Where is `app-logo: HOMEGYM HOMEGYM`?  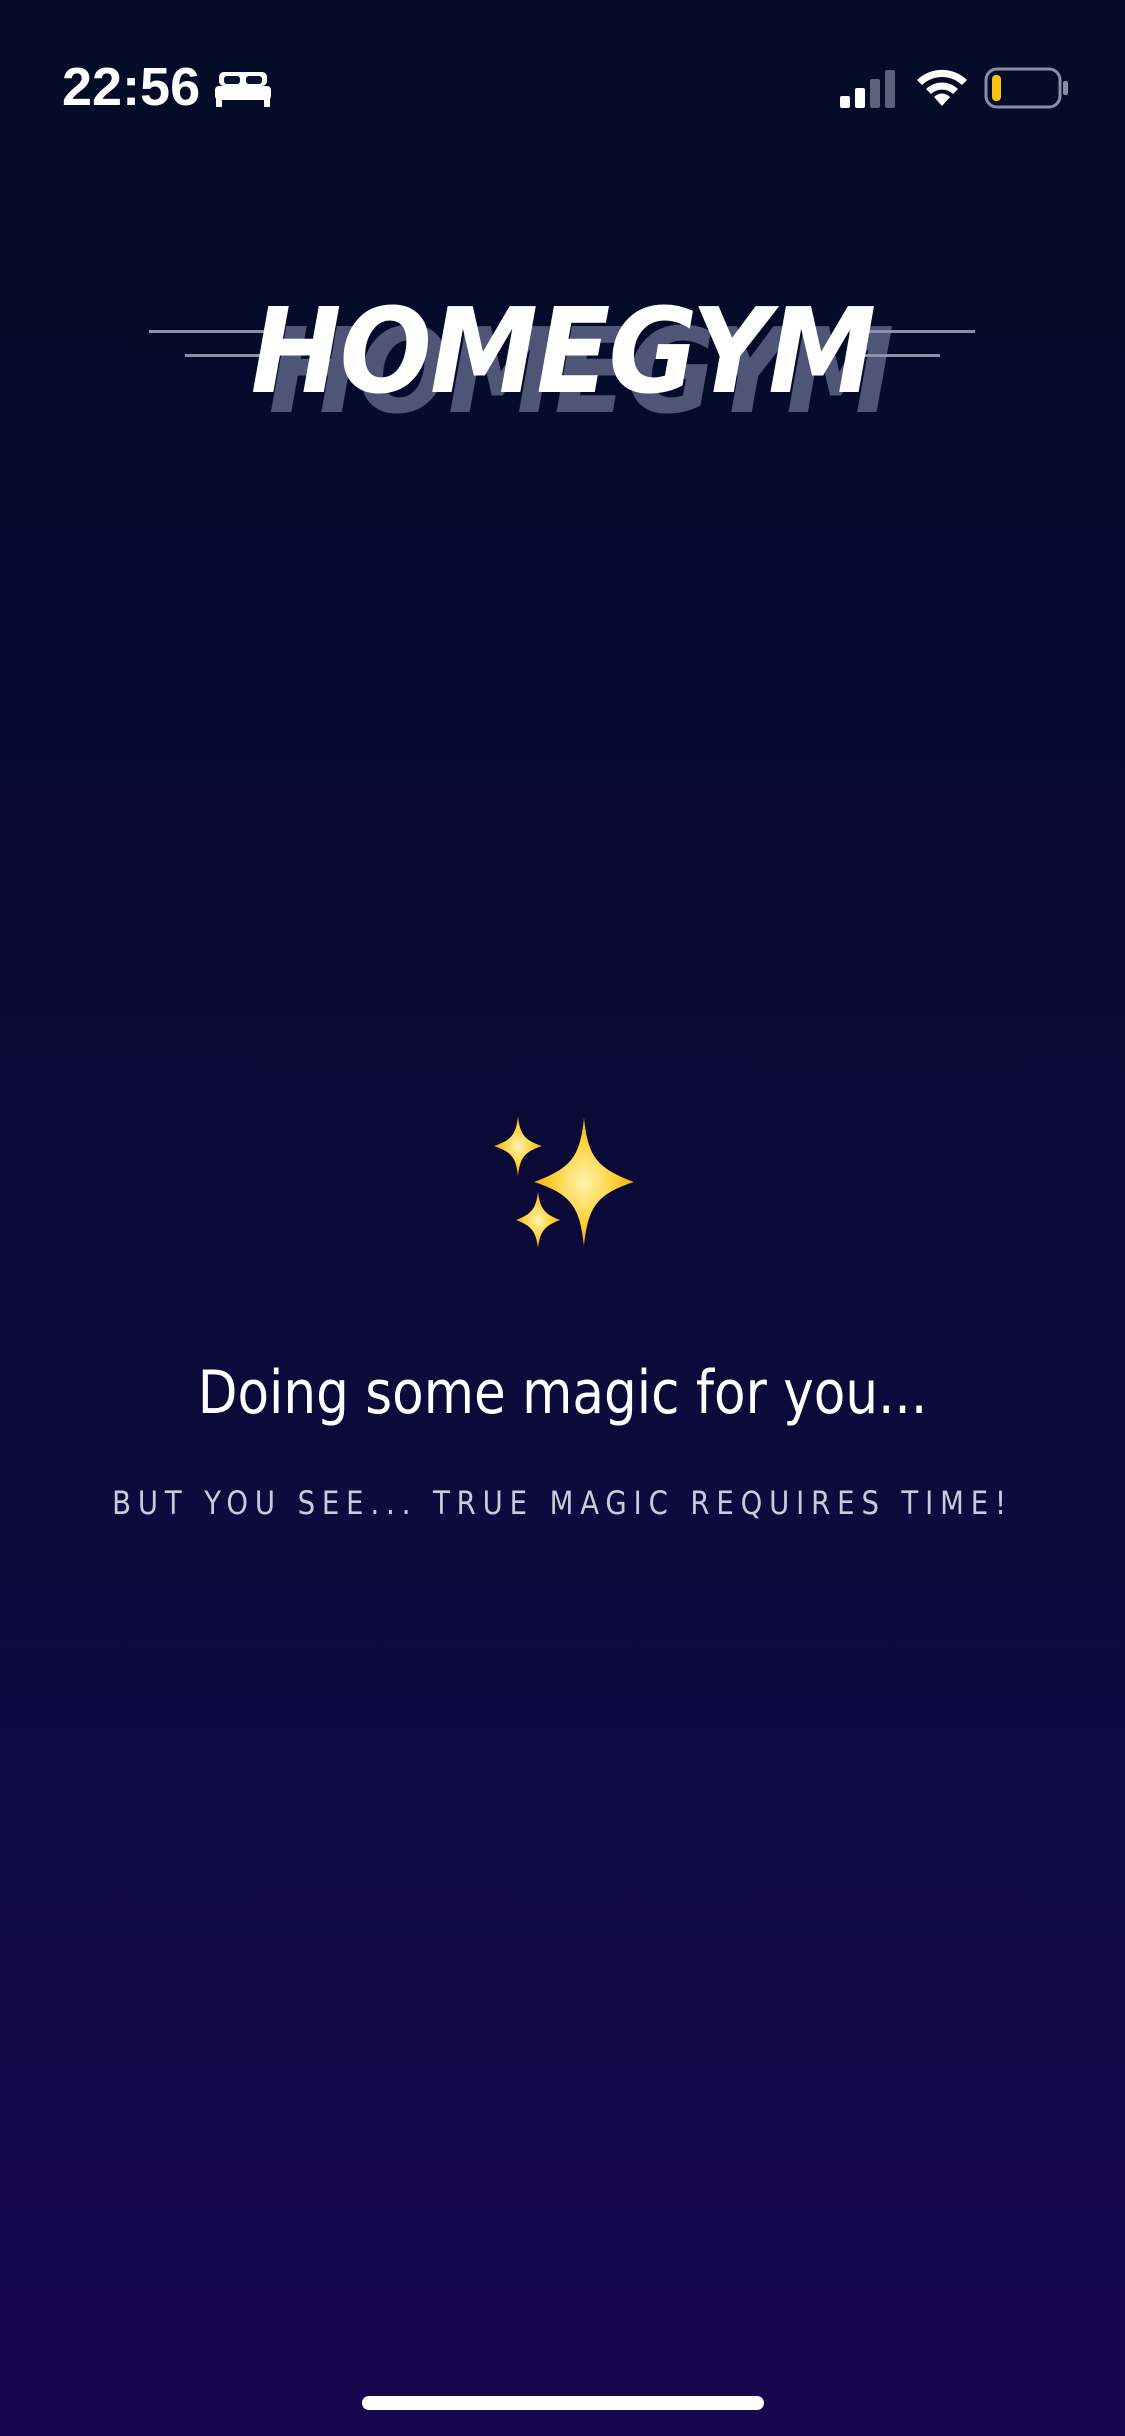
app-logo: HOMEGYM HOMEGYM is located at coordinates (562, 355).